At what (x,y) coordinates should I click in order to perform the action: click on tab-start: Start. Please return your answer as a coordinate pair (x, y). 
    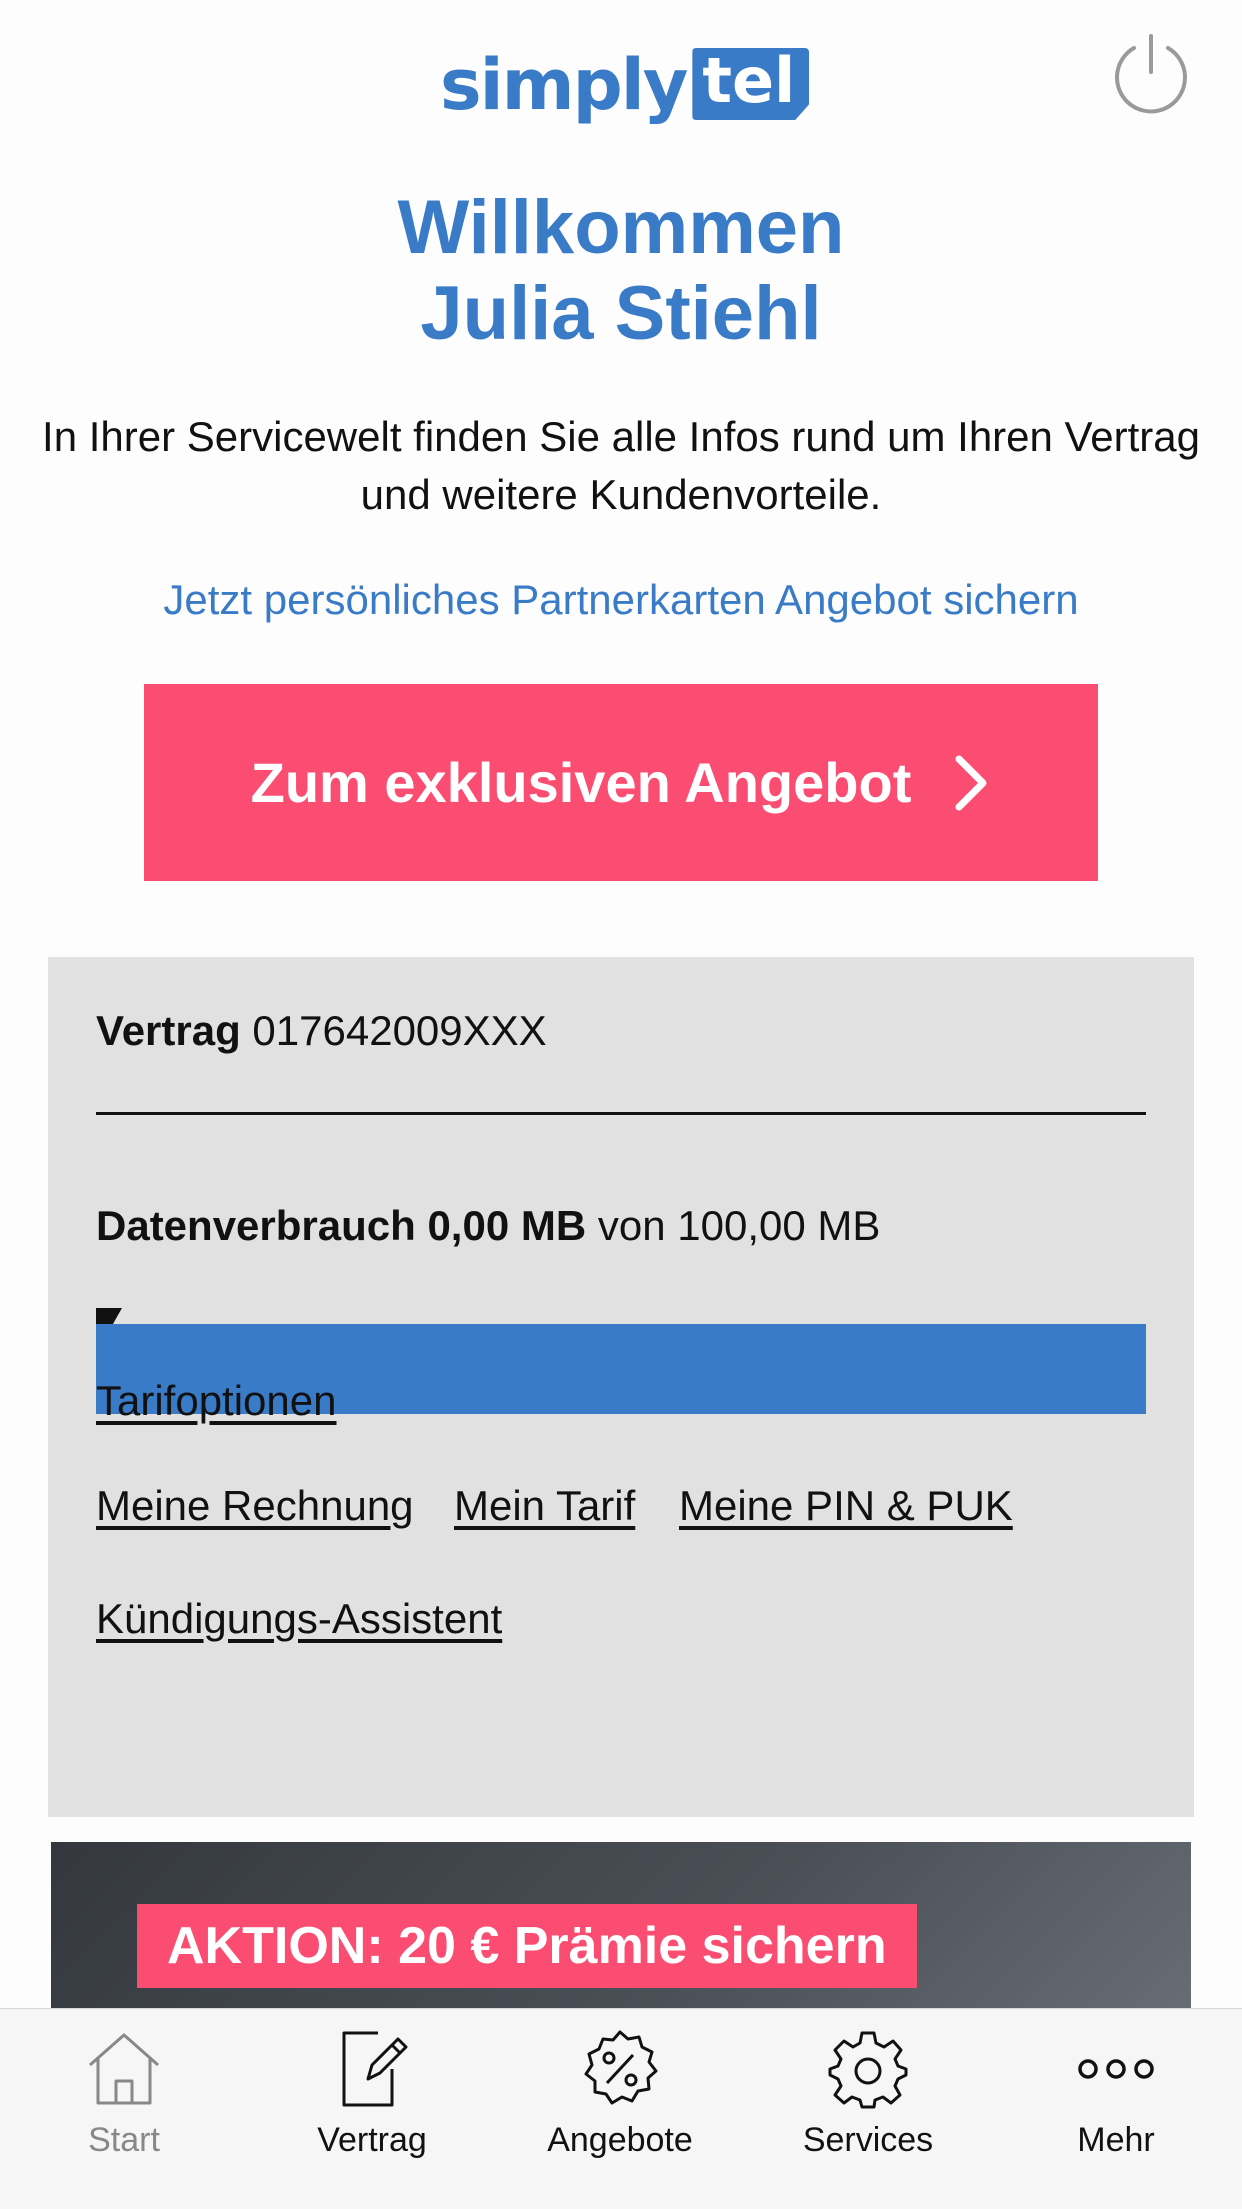
    Looking at the image, I should click on (124, 2109).